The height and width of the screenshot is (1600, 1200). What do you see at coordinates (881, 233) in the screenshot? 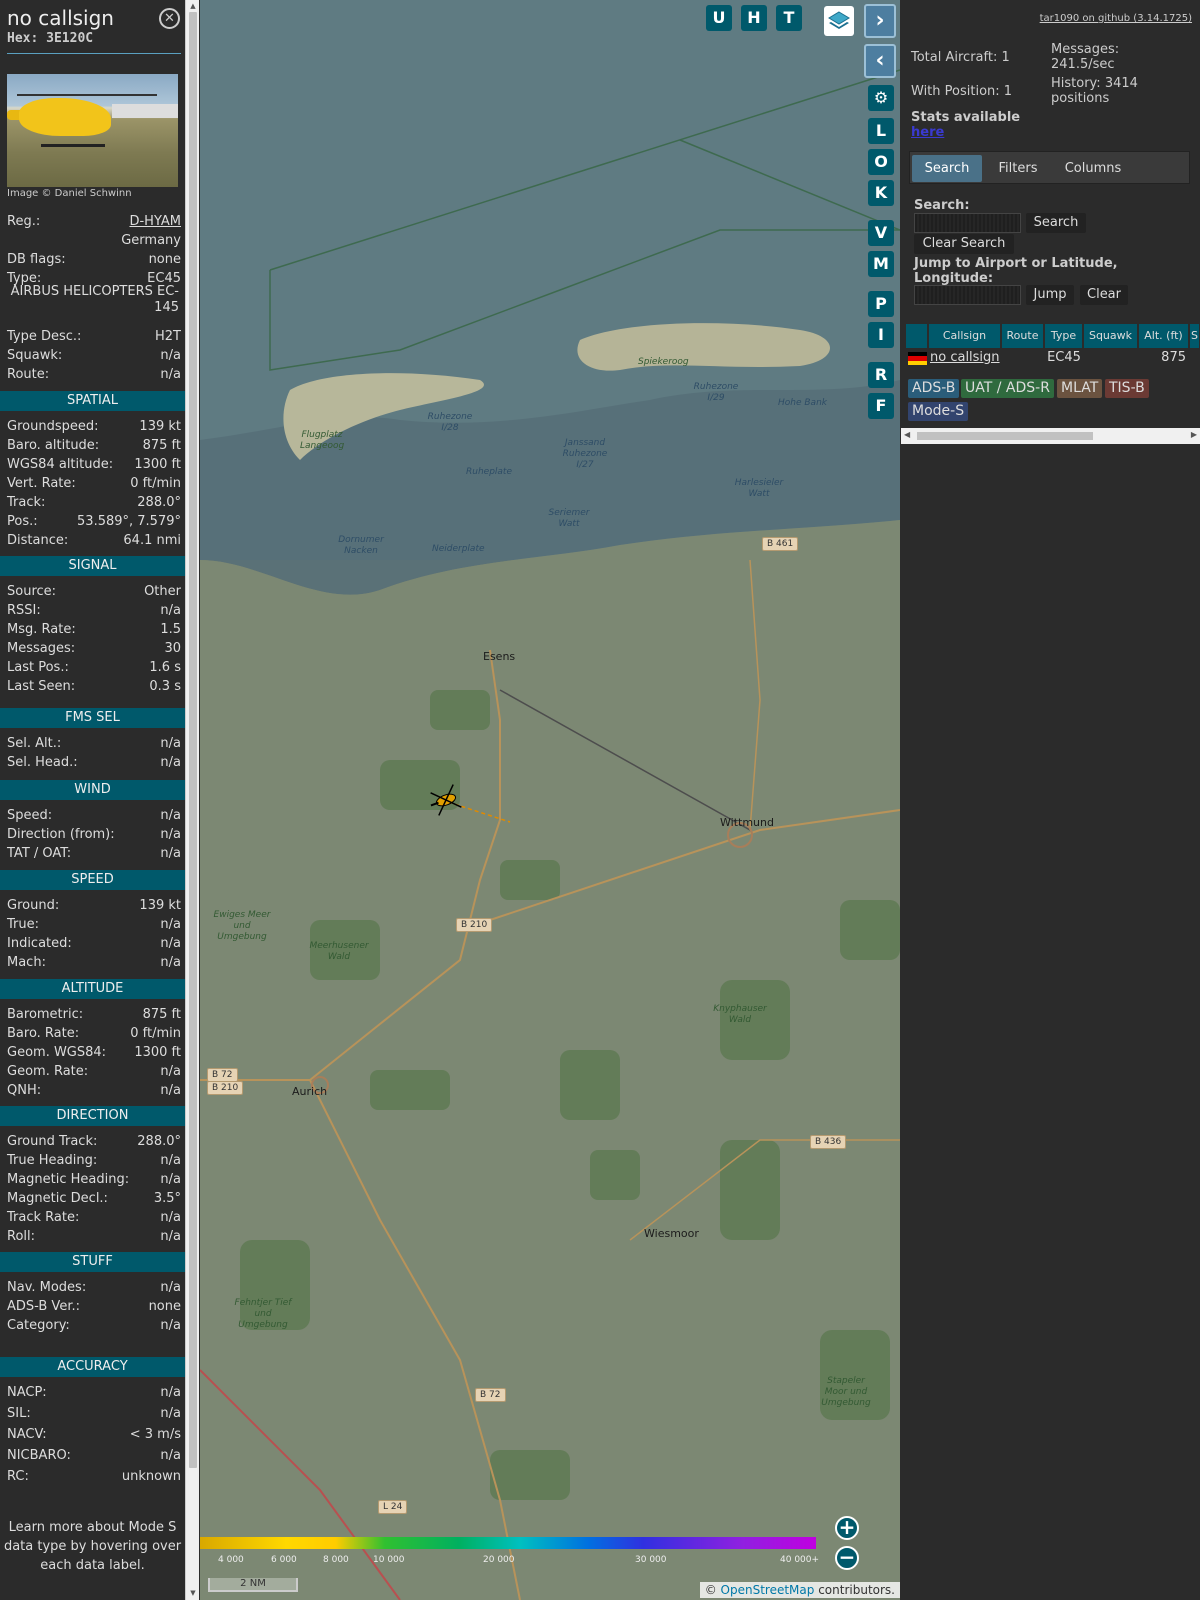
I see `v-toggle-button: V` at bounding box center [881, 233].